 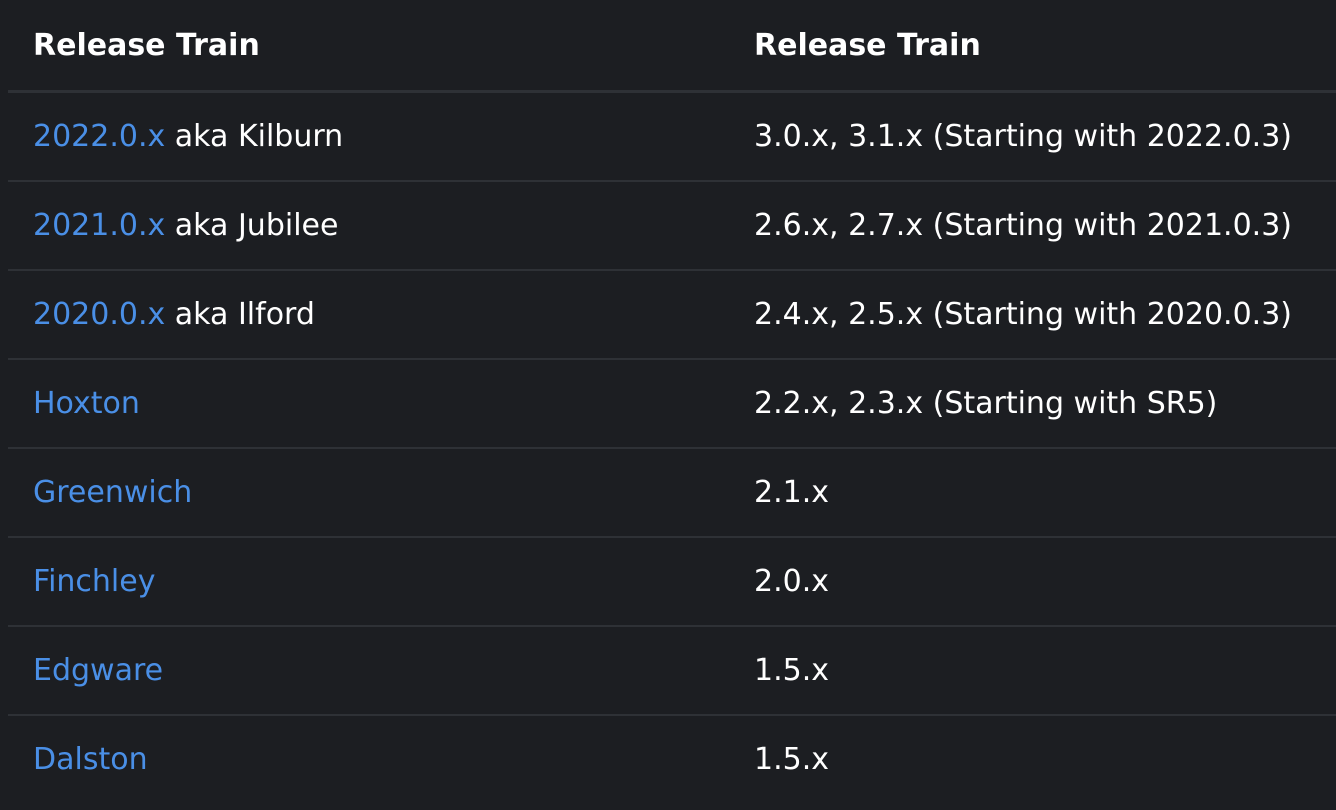 I want to click on release-train-cell: Hoxton, so click(x=381, y=404).